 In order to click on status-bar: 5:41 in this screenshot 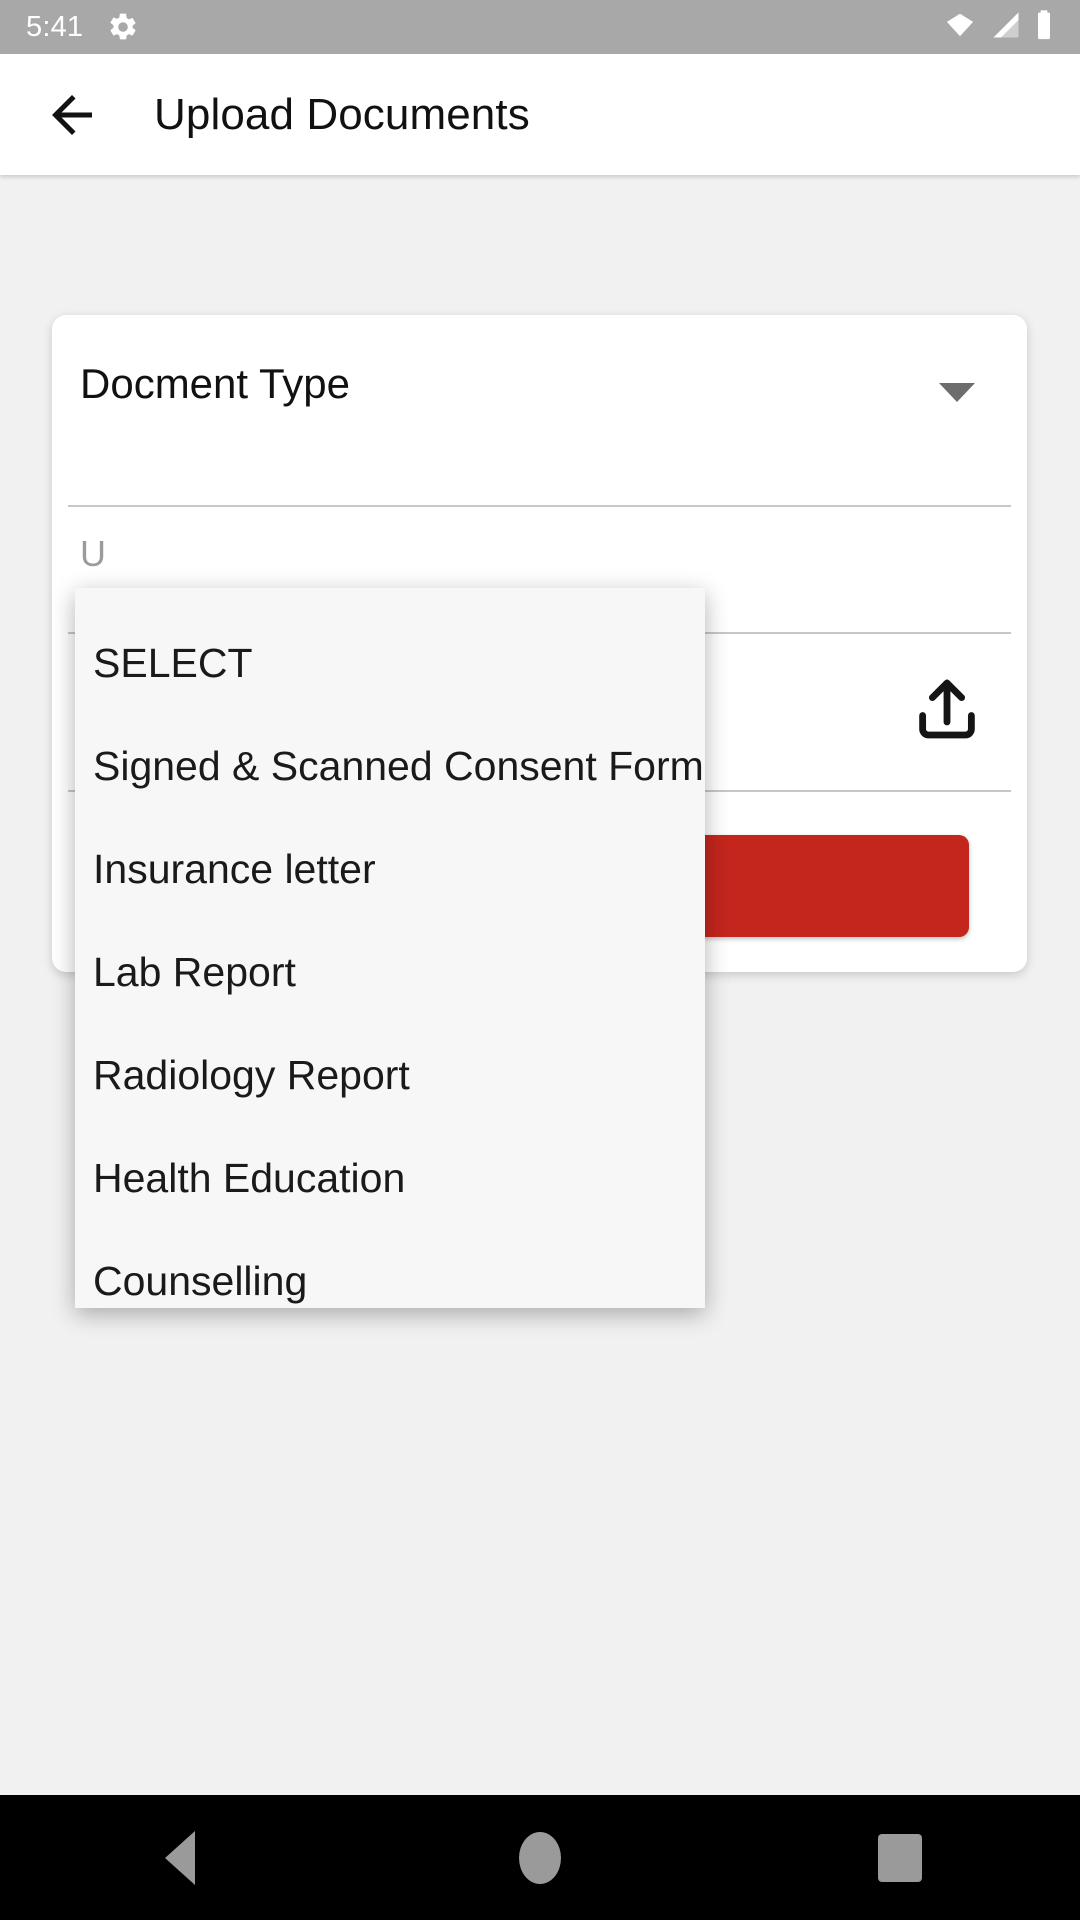, I will do `click(540, 27)`.